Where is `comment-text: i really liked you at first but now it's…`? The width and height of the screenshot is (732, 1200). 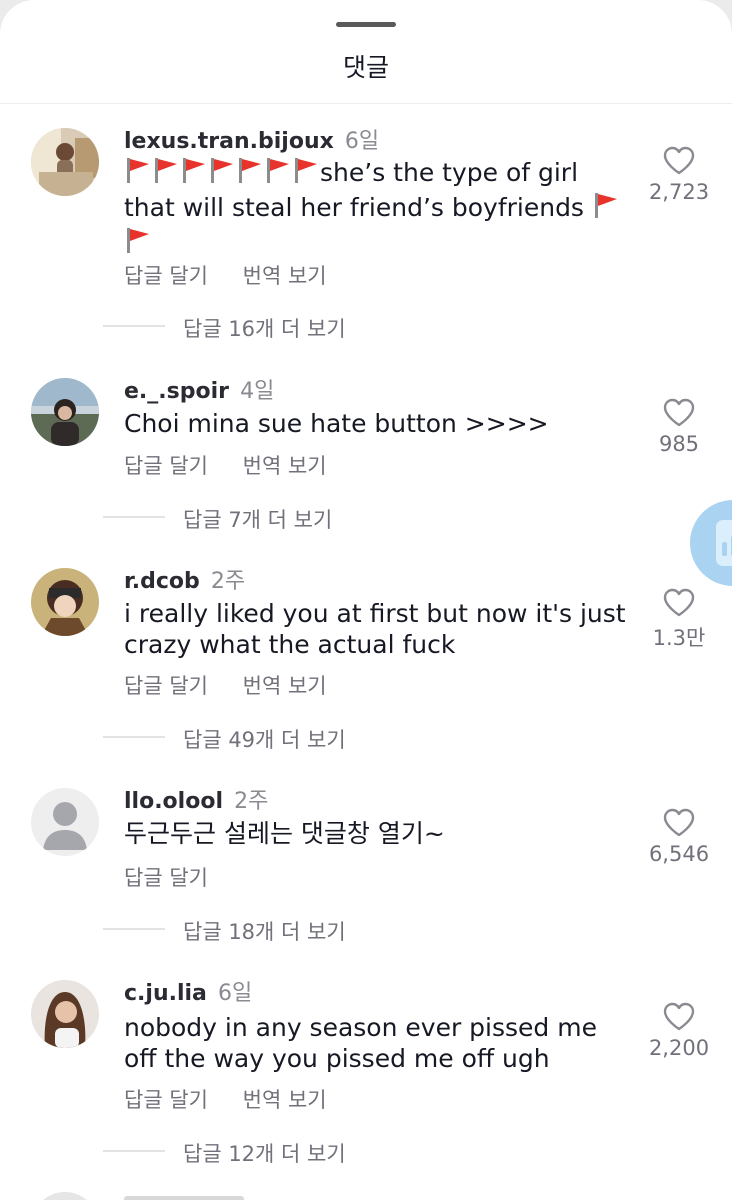
comment-text: i really liked you at first but now it's… is located at coordinates (375, 629).